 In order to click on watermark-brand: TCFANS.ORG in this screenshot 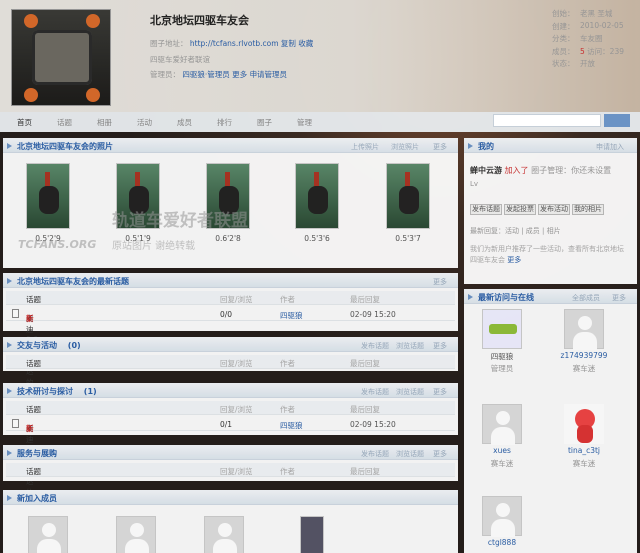, I will do `click(57, 244)`.